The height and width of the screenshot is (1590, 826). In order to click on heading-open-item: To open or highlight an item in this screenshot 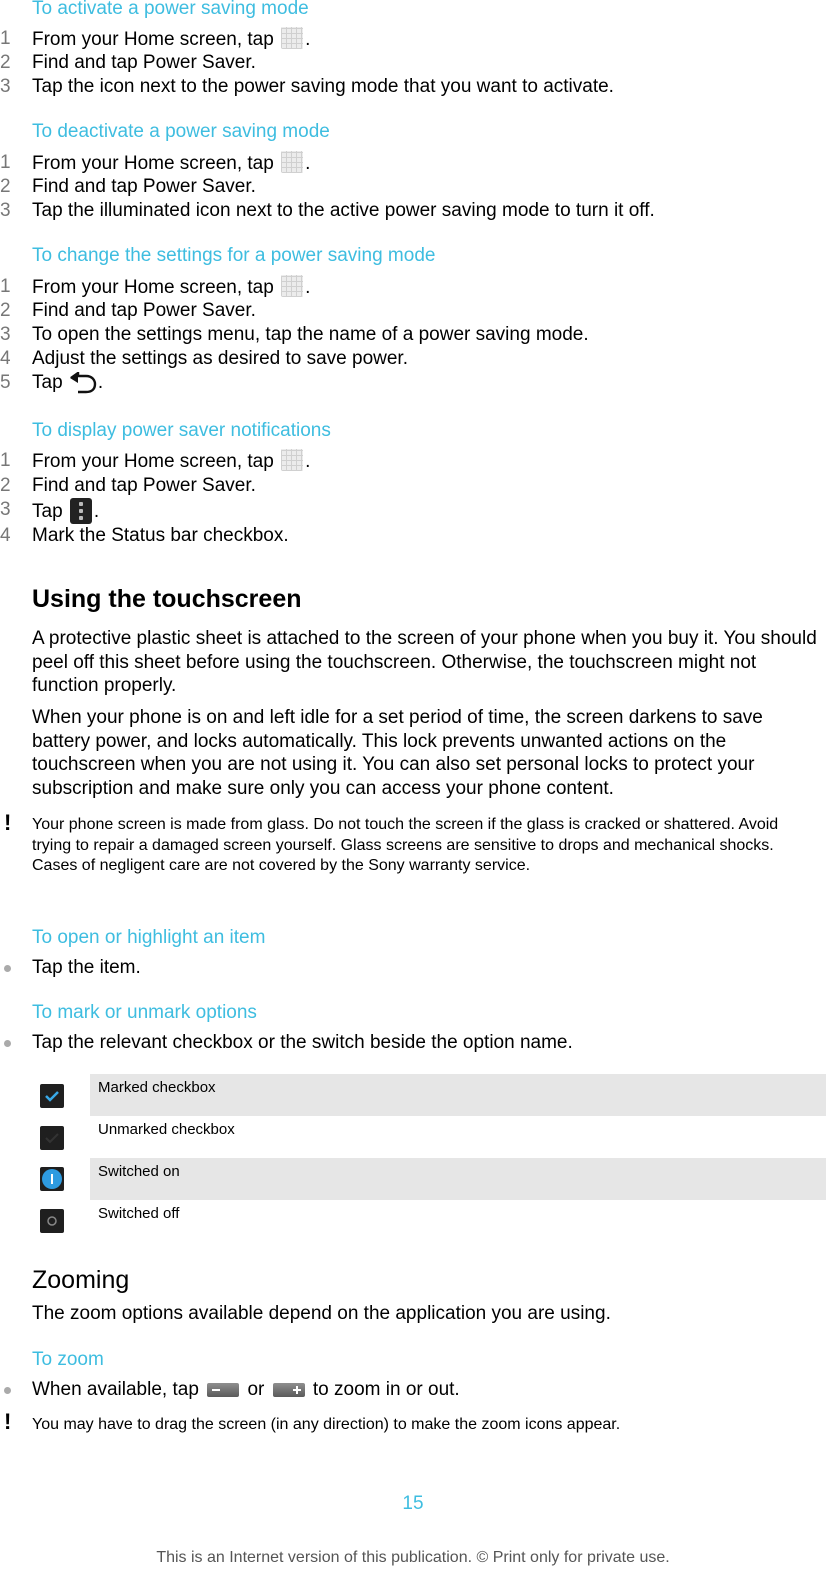, I will do `click(149, 937)`.